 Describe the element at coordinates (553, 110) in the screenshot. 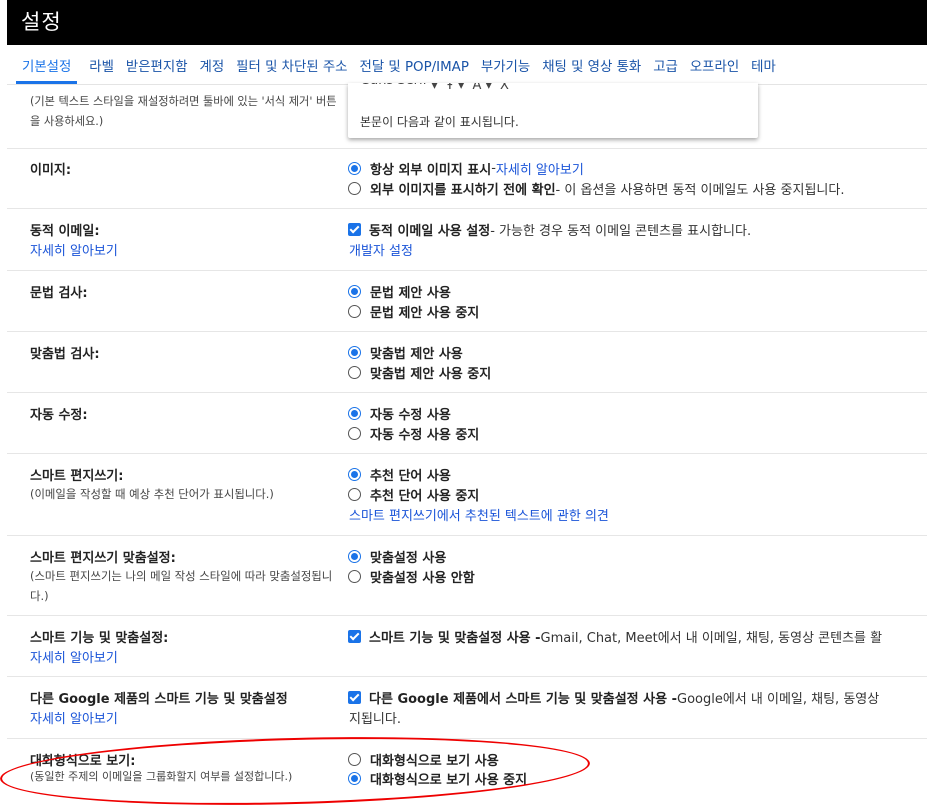

I see `text-style-popup: Sans Serif ▾ Ŧ ▾ A ▾ X 본문이 다음과 같이 표시됩니다.` at that location.